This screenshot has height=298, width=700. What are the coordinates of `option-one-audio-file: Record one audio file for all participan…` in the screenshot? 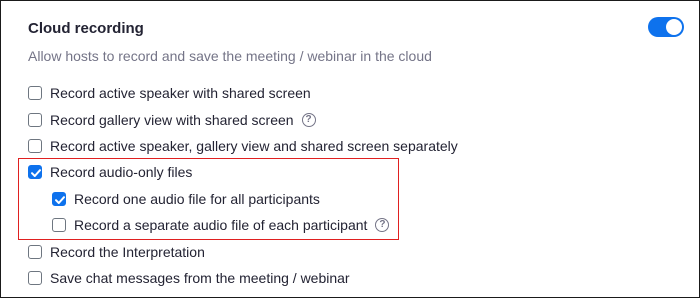 It's located at (186, 199).